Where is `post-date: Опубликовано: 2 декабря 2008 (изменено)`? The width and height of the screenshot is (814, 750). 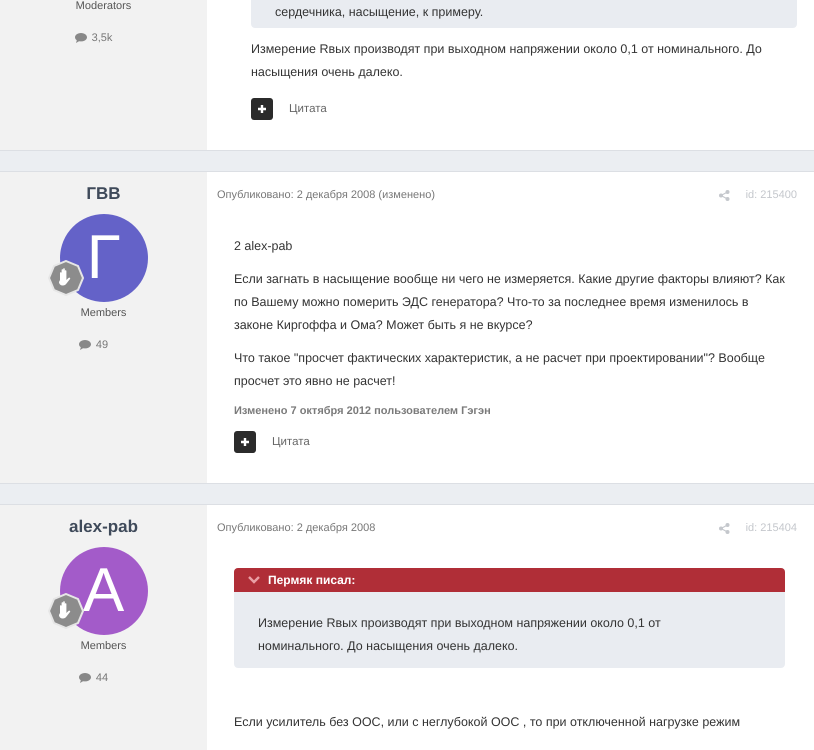
post-date: Опубликовано: 2 декабря 2008 (изменено) is located at coordinates (326, 195).